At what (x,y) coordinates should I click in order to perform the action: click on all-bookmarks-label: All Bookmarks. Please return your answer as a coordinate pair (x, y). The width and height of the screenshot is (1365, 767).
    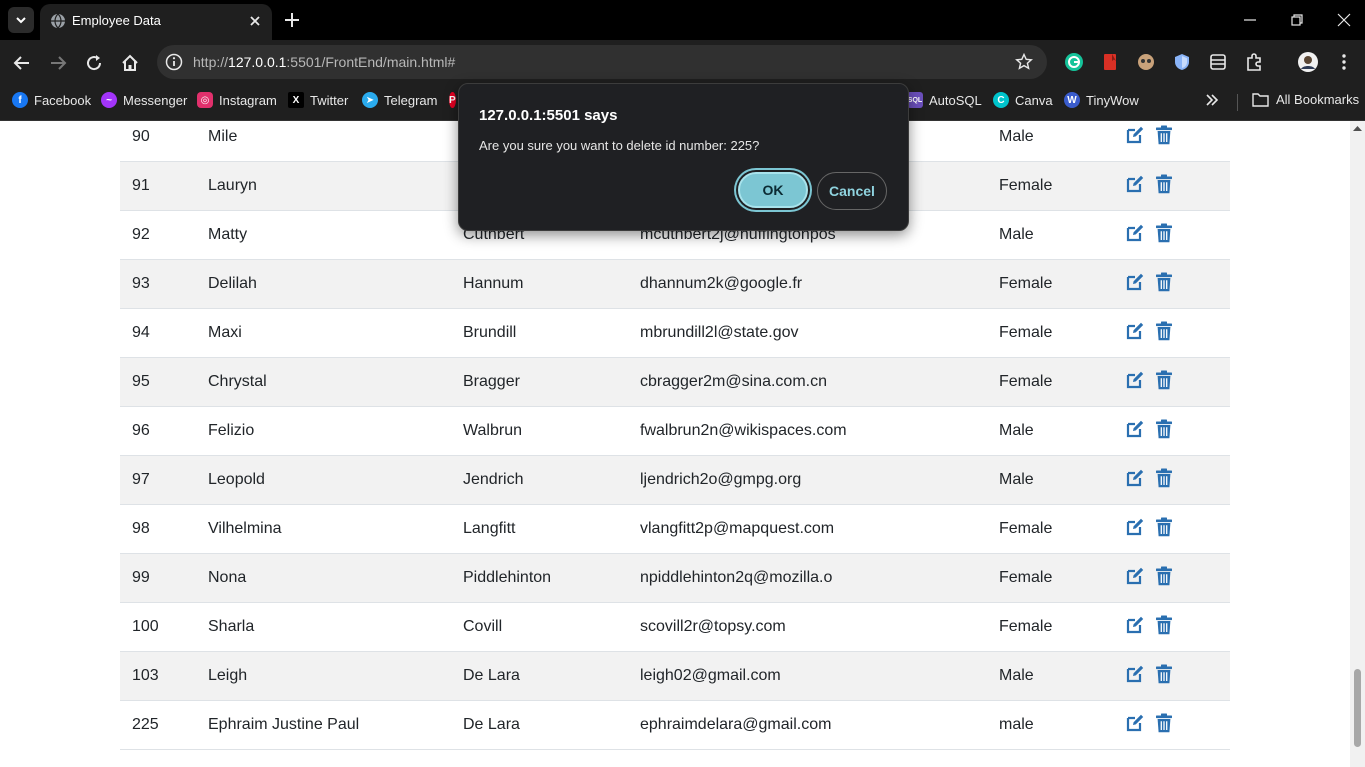
    Looking at the image, I should click on (1318, 99).